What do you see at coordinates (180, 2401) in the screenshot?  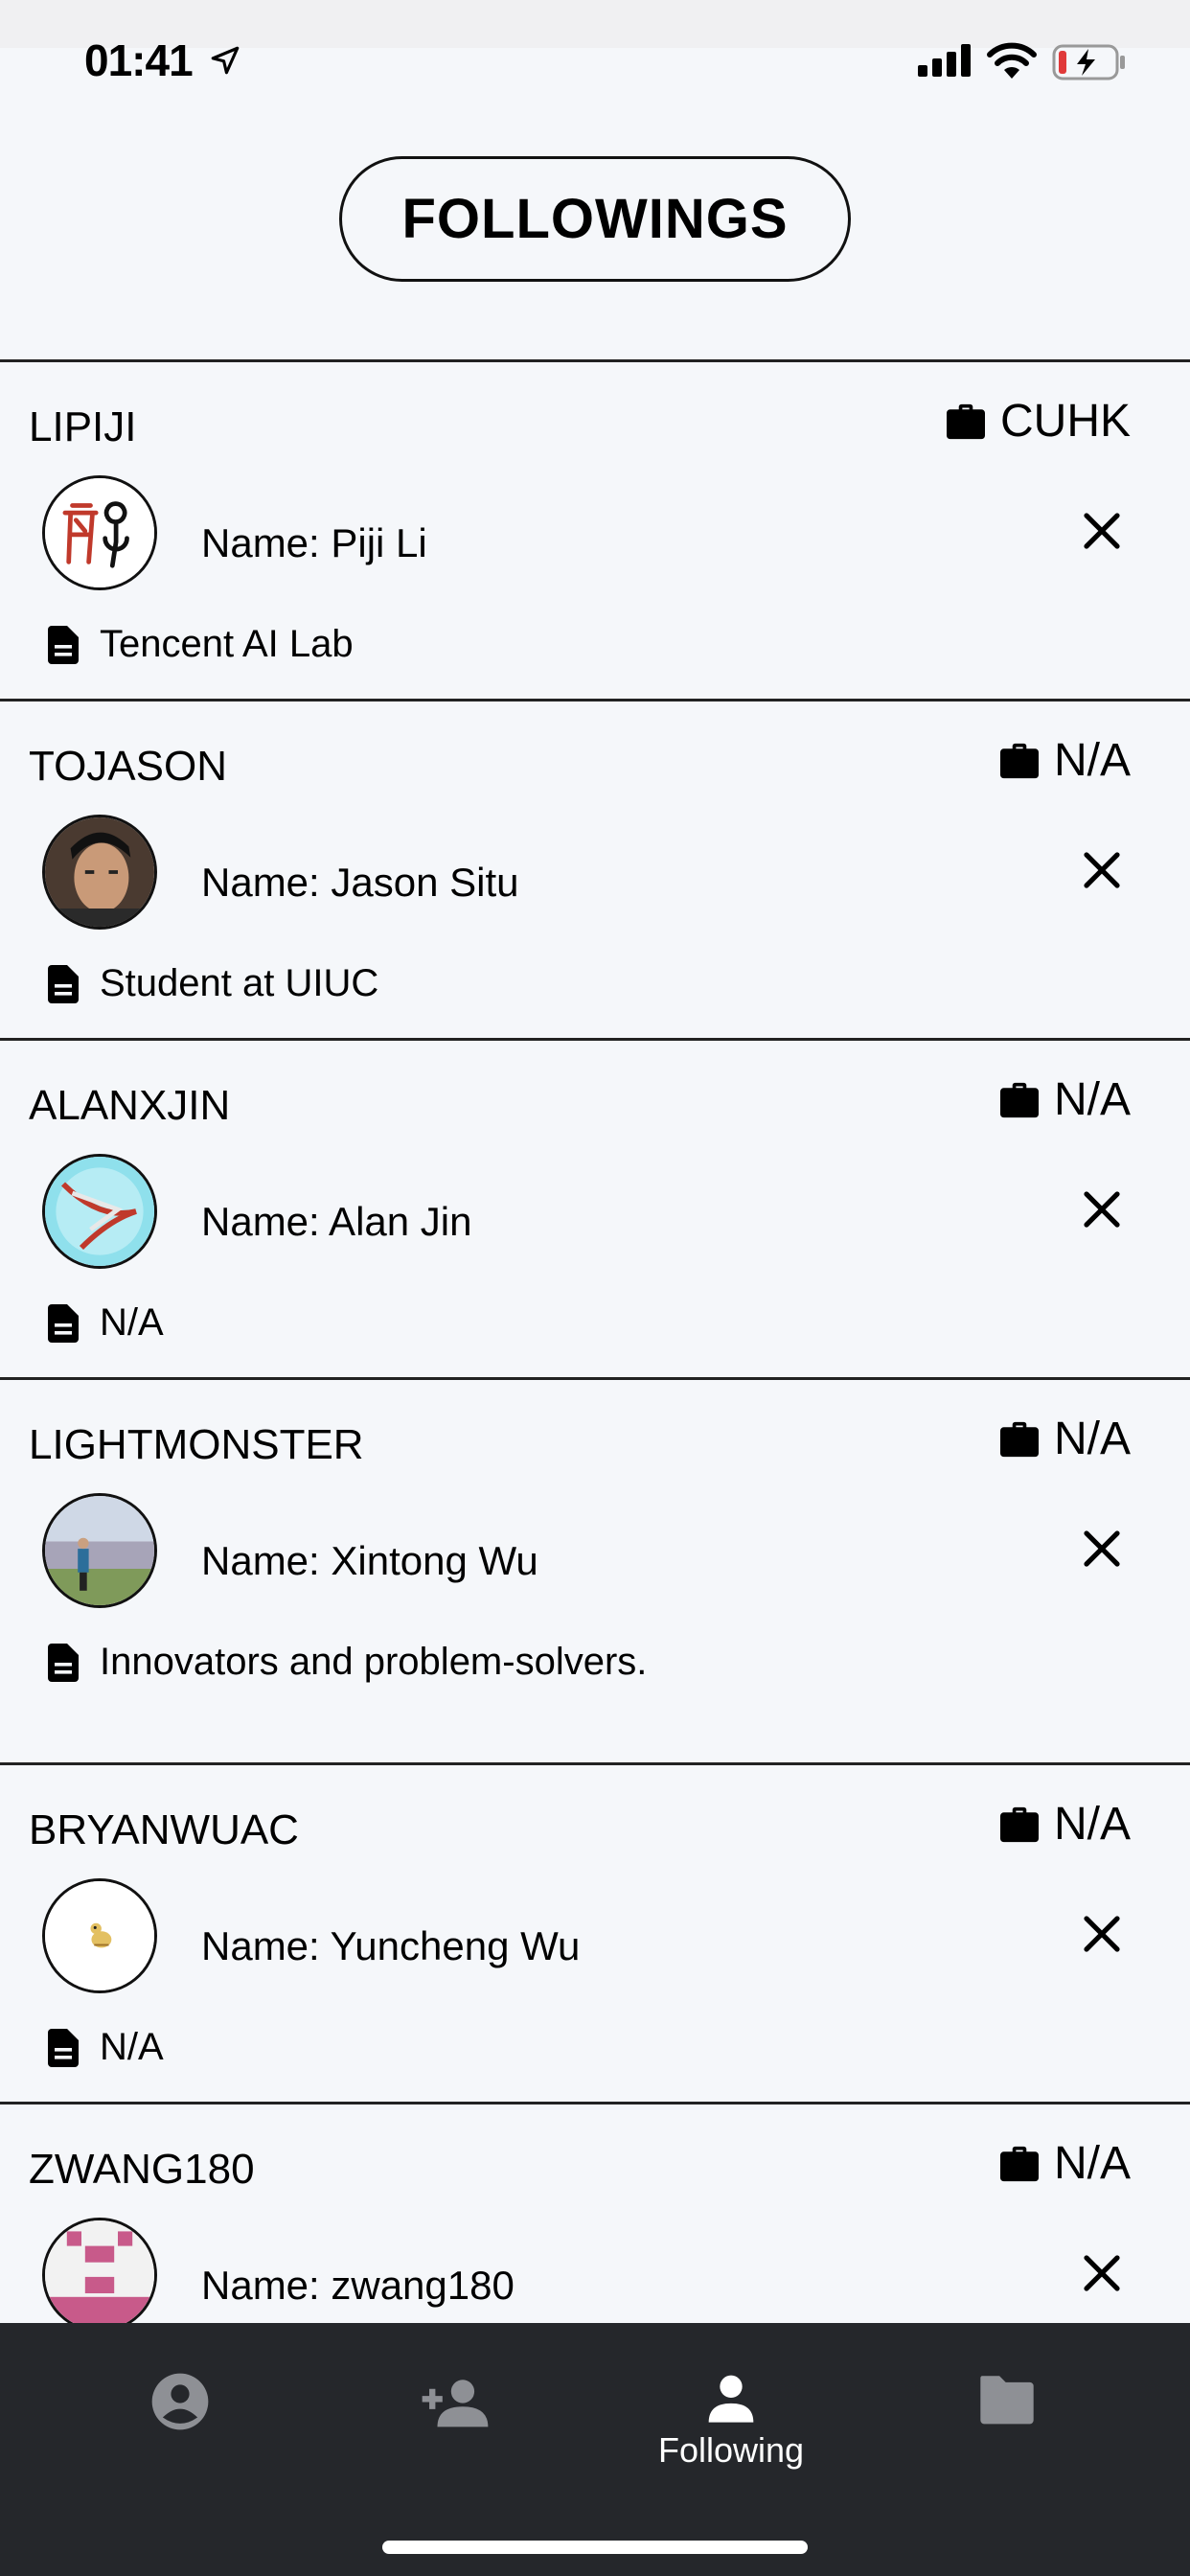 I see `account-circle-icon` at bounding box center [180, 2401].